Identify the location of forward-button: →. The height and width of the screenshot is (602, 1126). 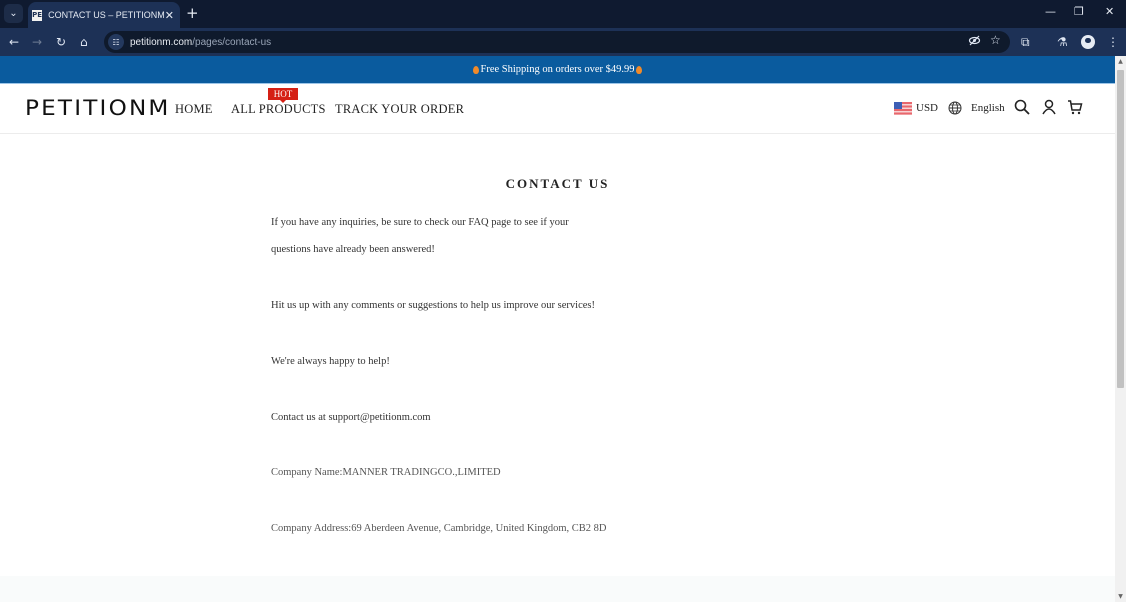
(37, 42).